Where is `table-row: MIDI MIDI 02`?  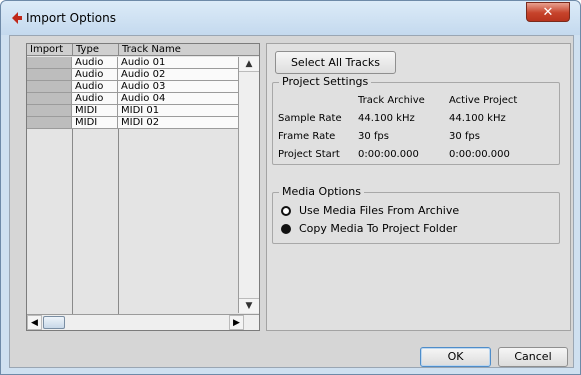 table-row: MIDI MIDI 02 is located at coordinates (132, 123).